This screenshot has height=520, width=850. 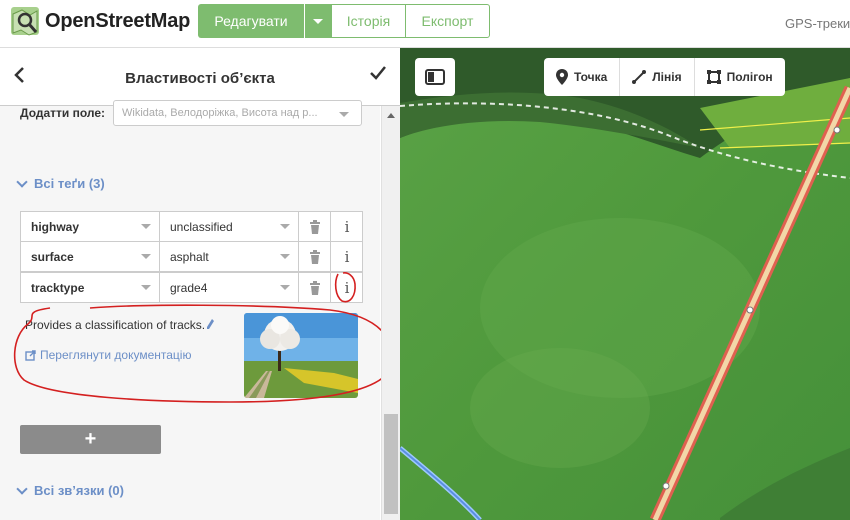 What do you see at coordinates (203, 353) in the screenshot?
I see `annotation-circle-large` at bounding box center [203, 353].